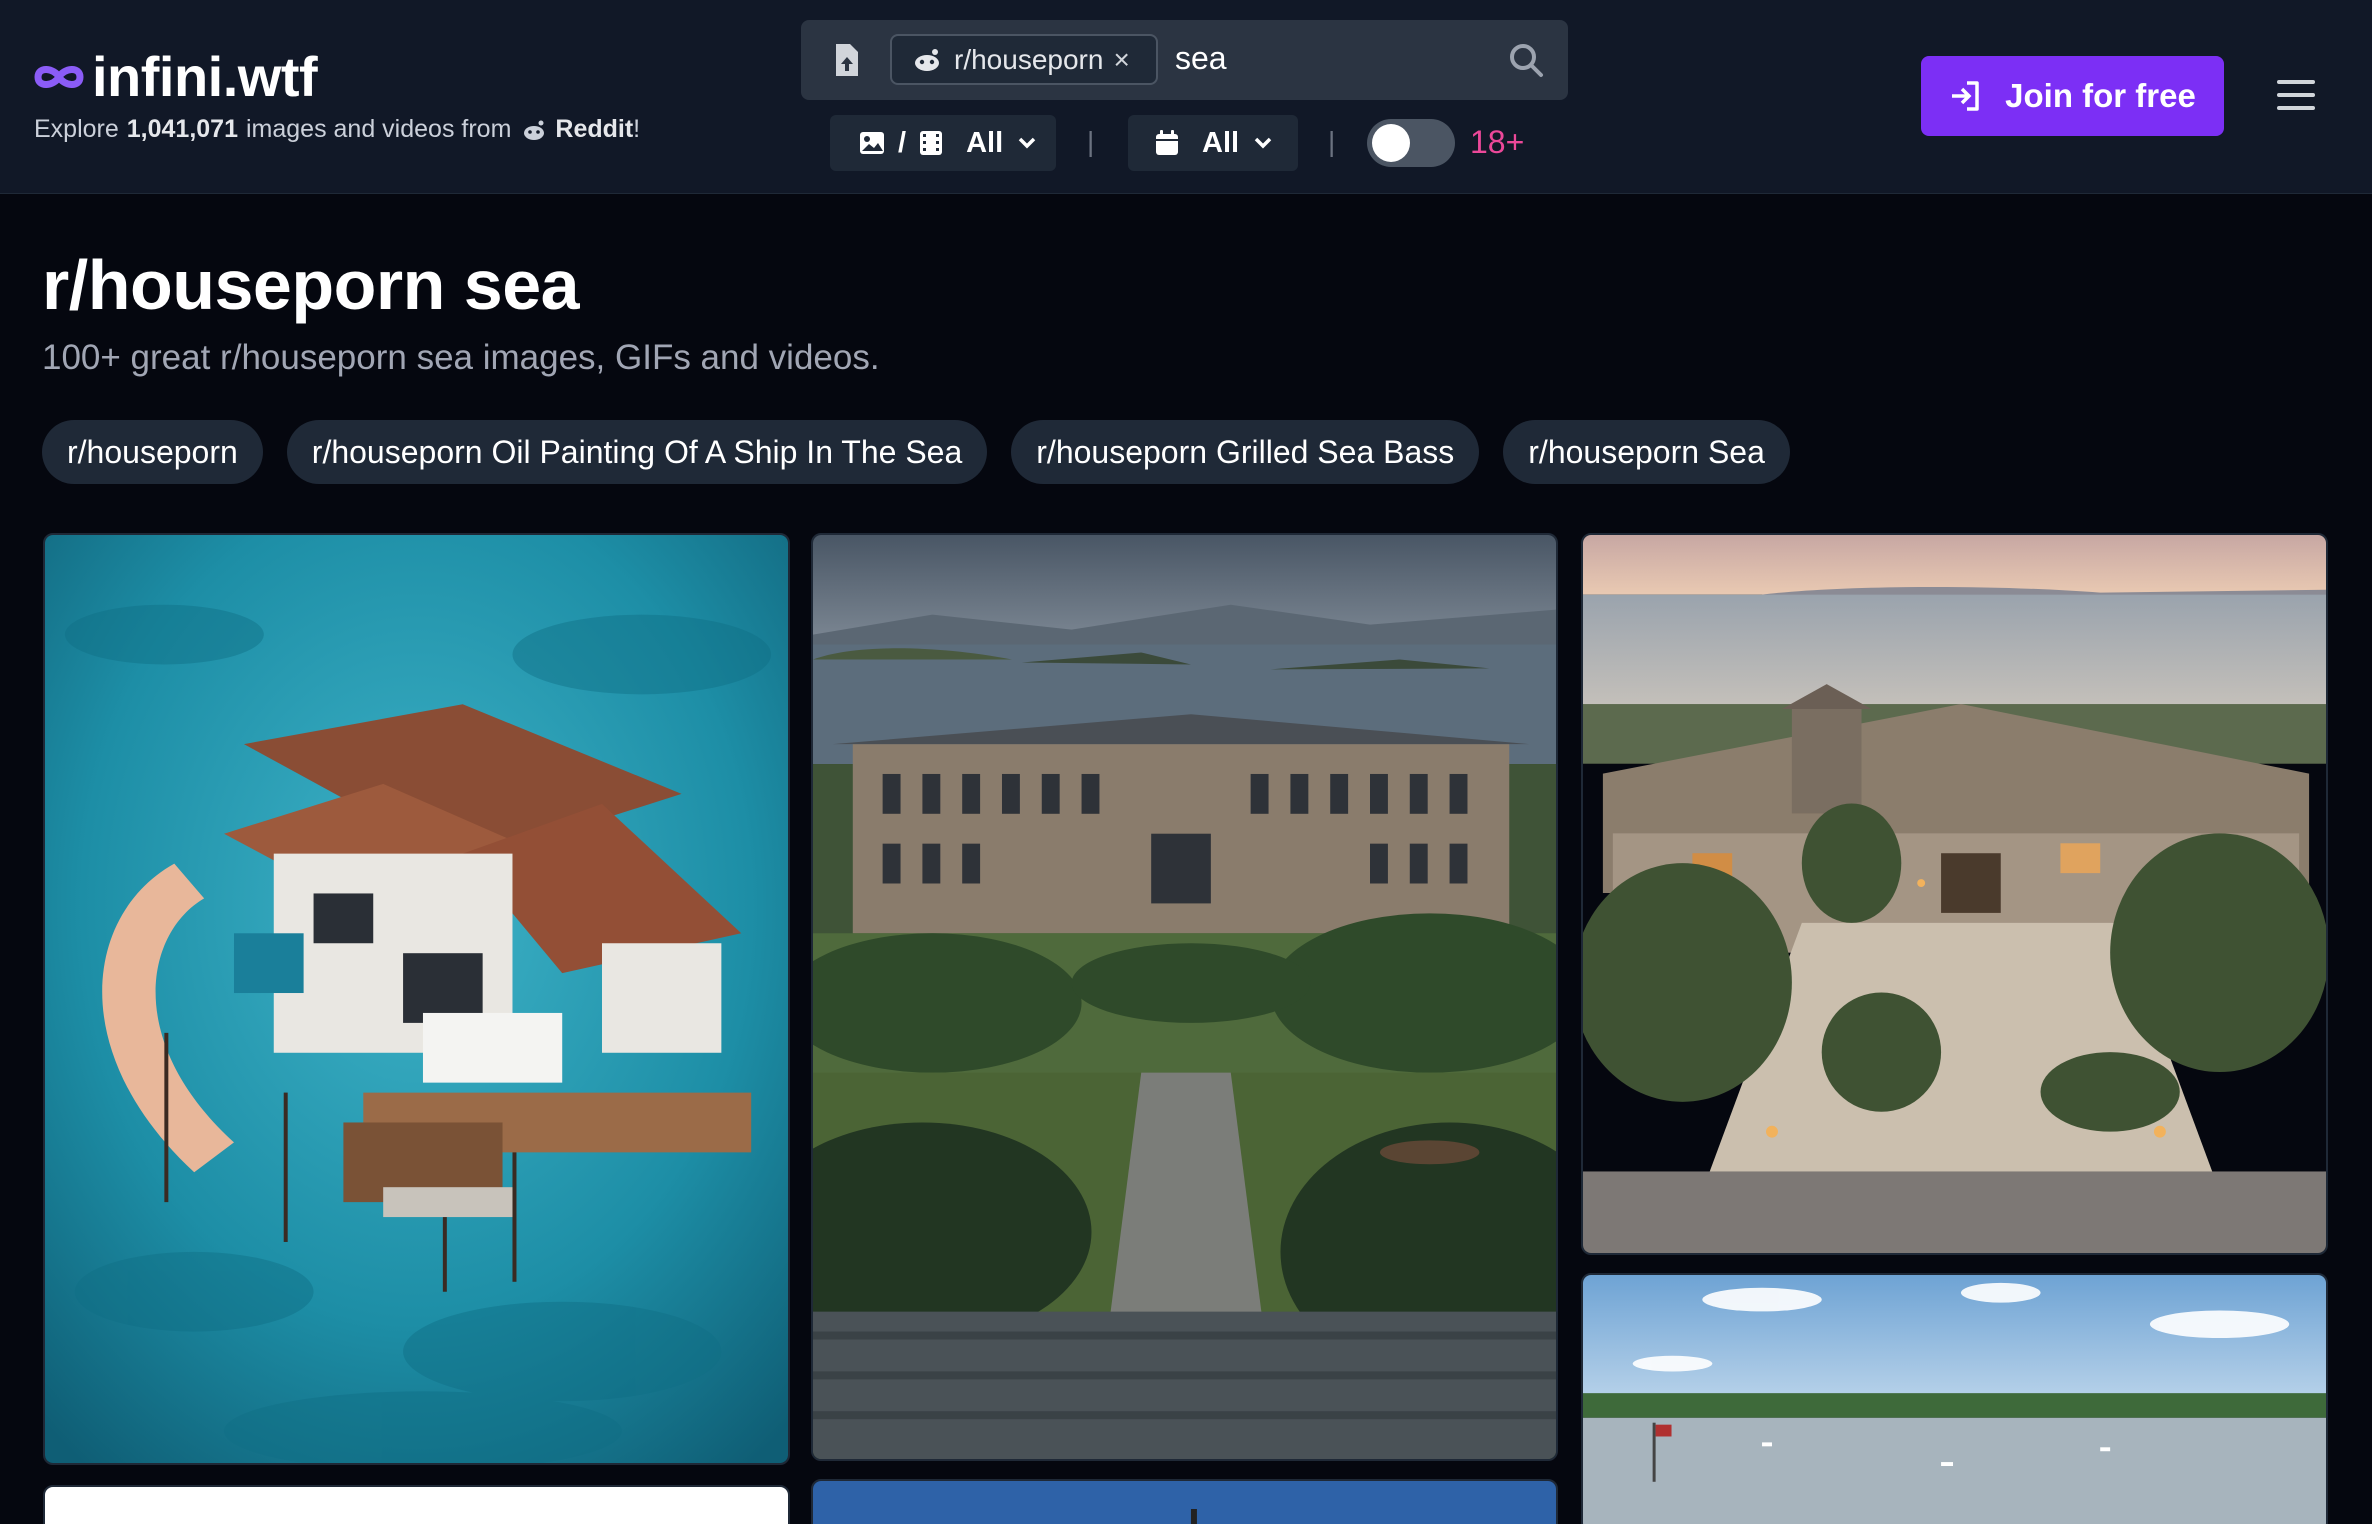  I want to click on related-tag: r/houseporn Grilled Sea Bass, so click(1245, 452).